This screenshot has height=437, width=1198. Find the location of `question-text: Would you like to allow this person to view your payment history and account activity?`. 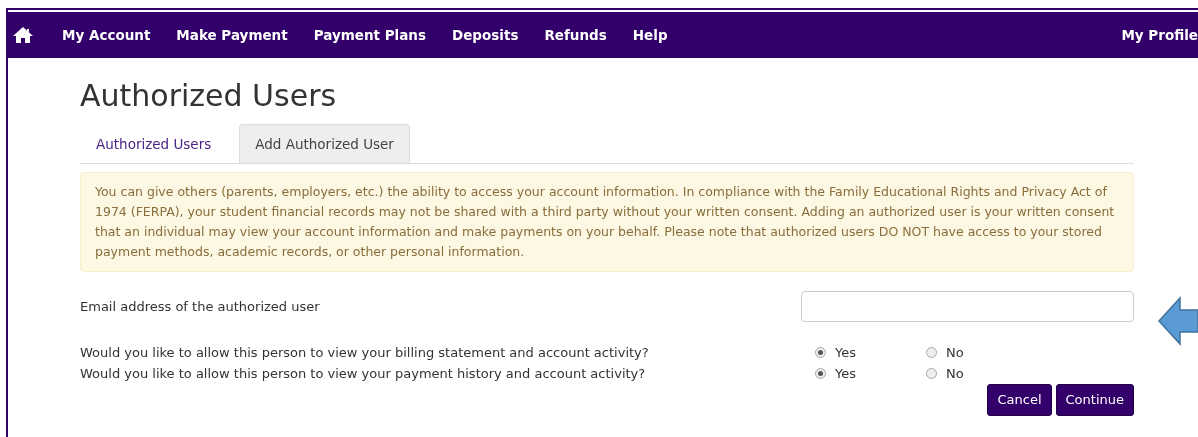

question-text: Would you like to allow this person to view your payment history and account activity? is located at coordinates (363, 373).